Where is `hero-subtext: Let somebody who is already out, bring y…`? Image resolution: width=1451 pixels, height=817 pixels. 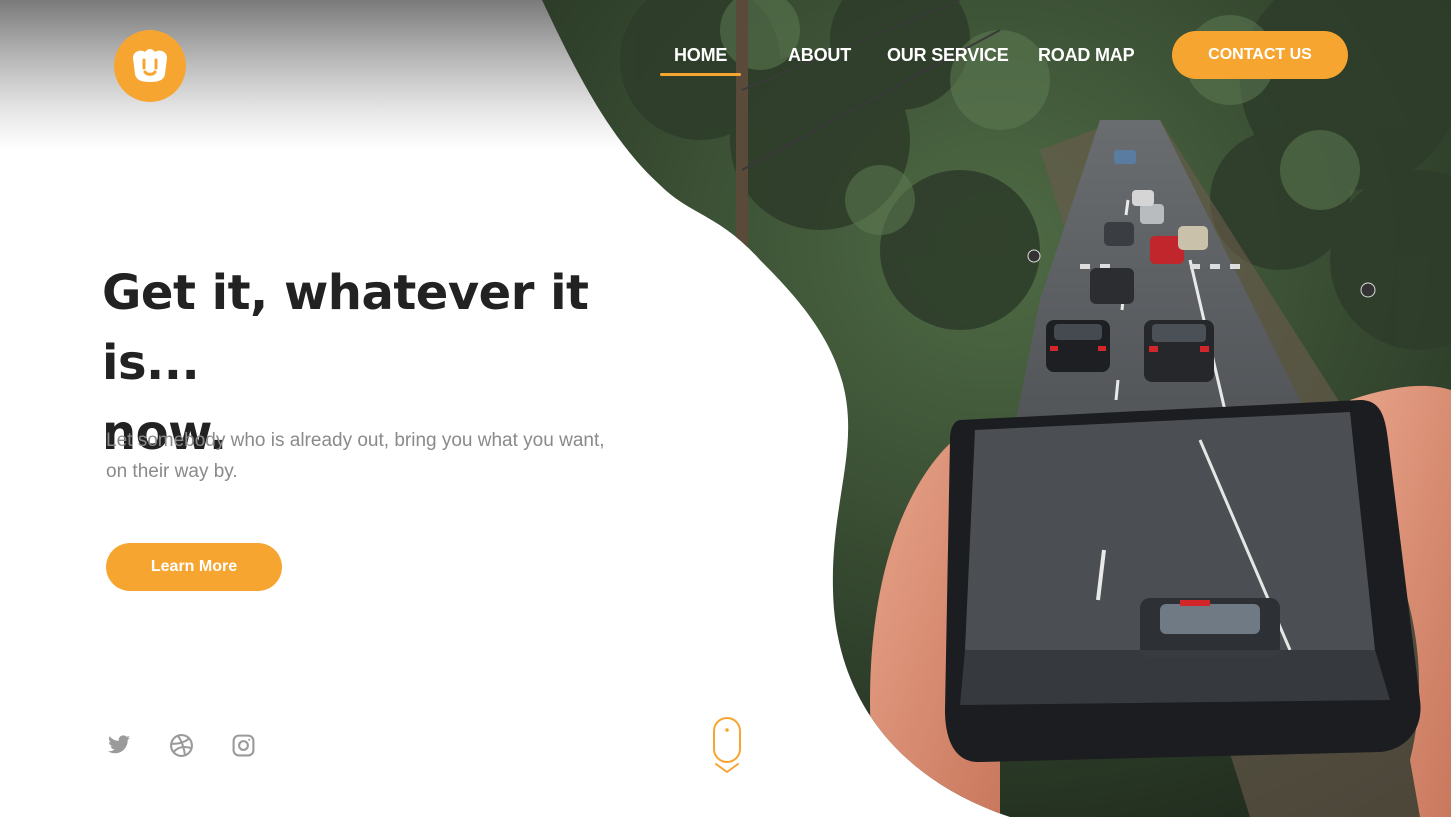
hero-subtext: Let somebody who is already out, bring y… is located at coordinates (355, 456).